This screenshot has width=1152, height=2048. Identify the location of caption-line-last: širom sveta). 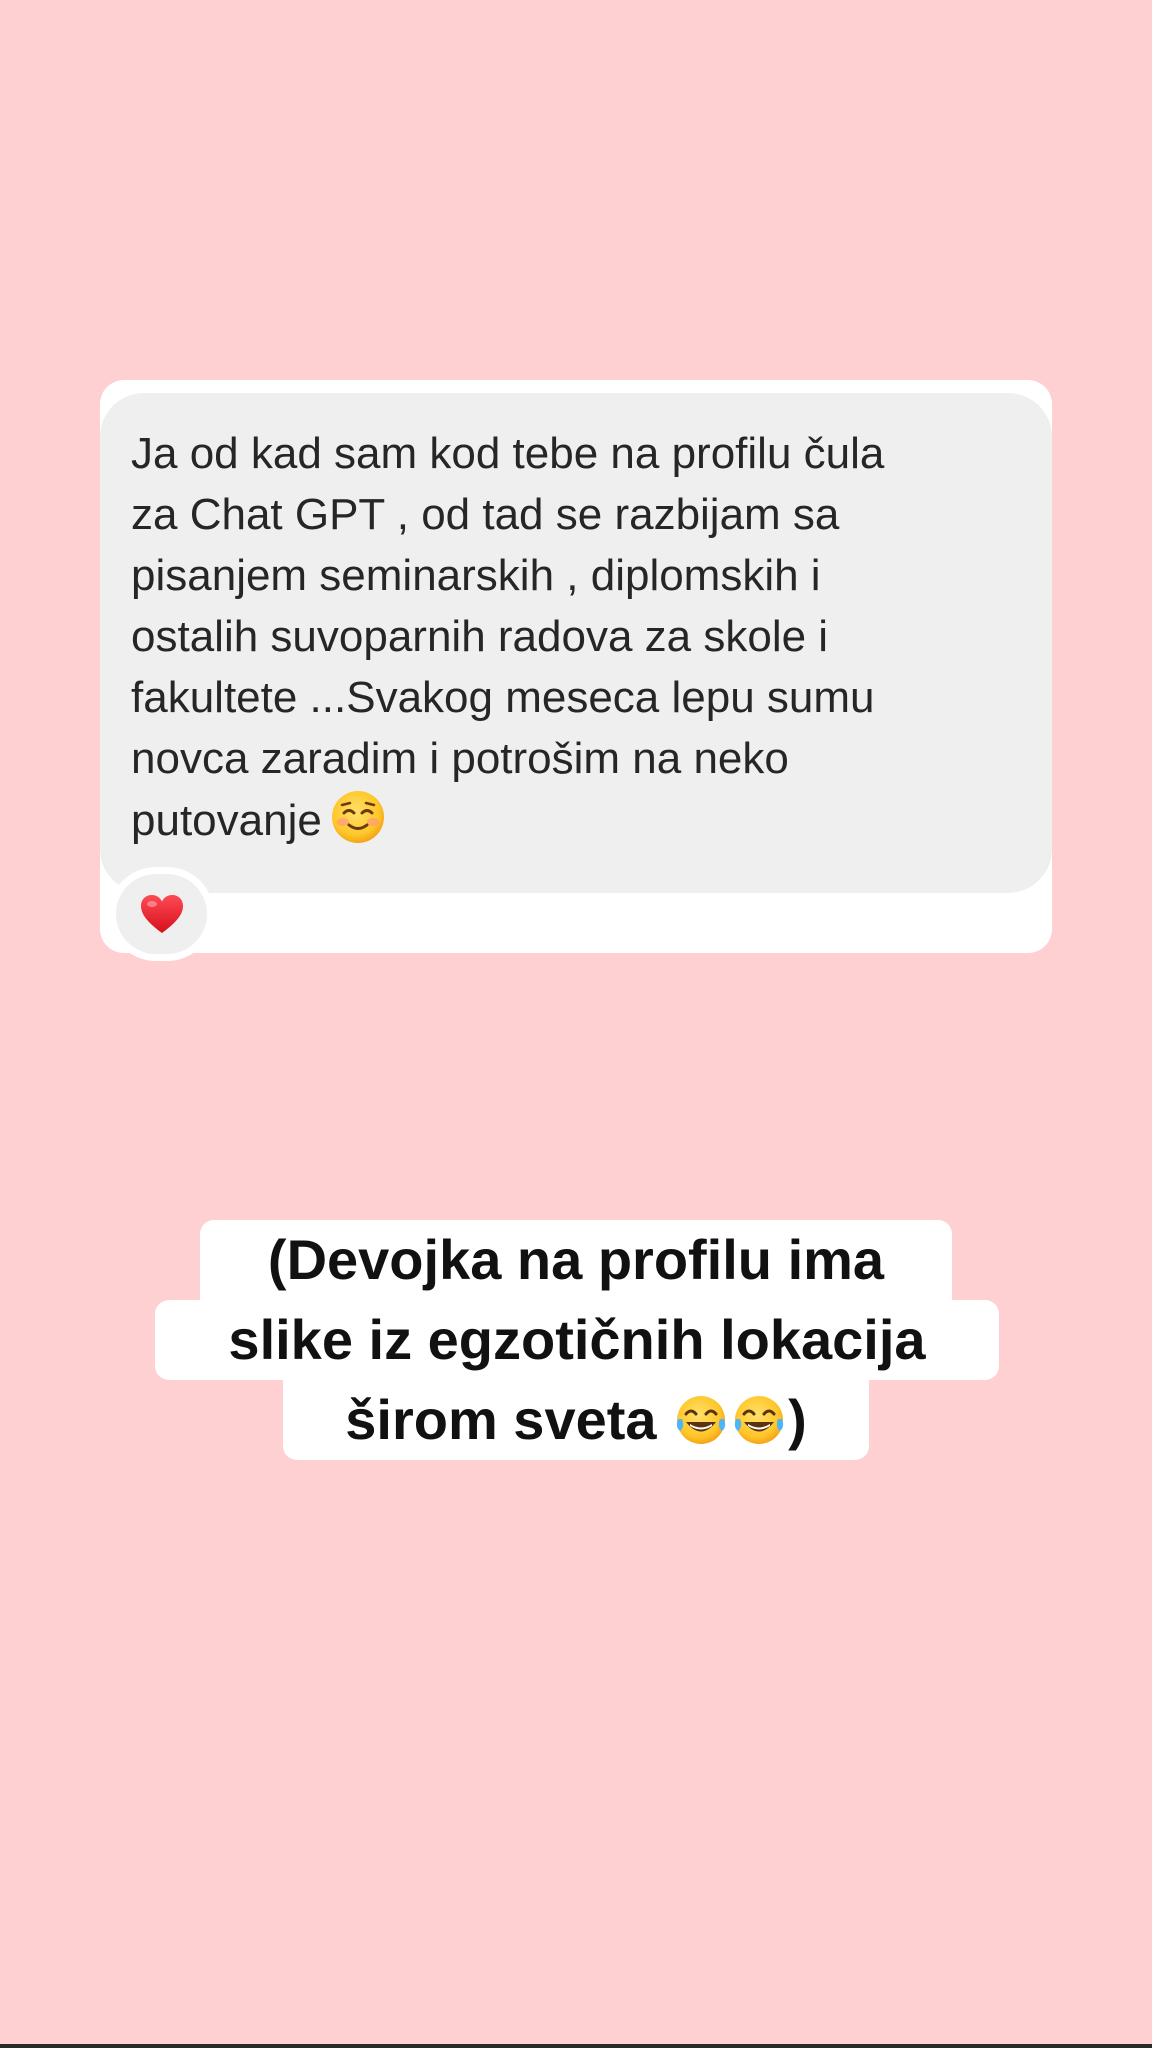
(576, 1420).